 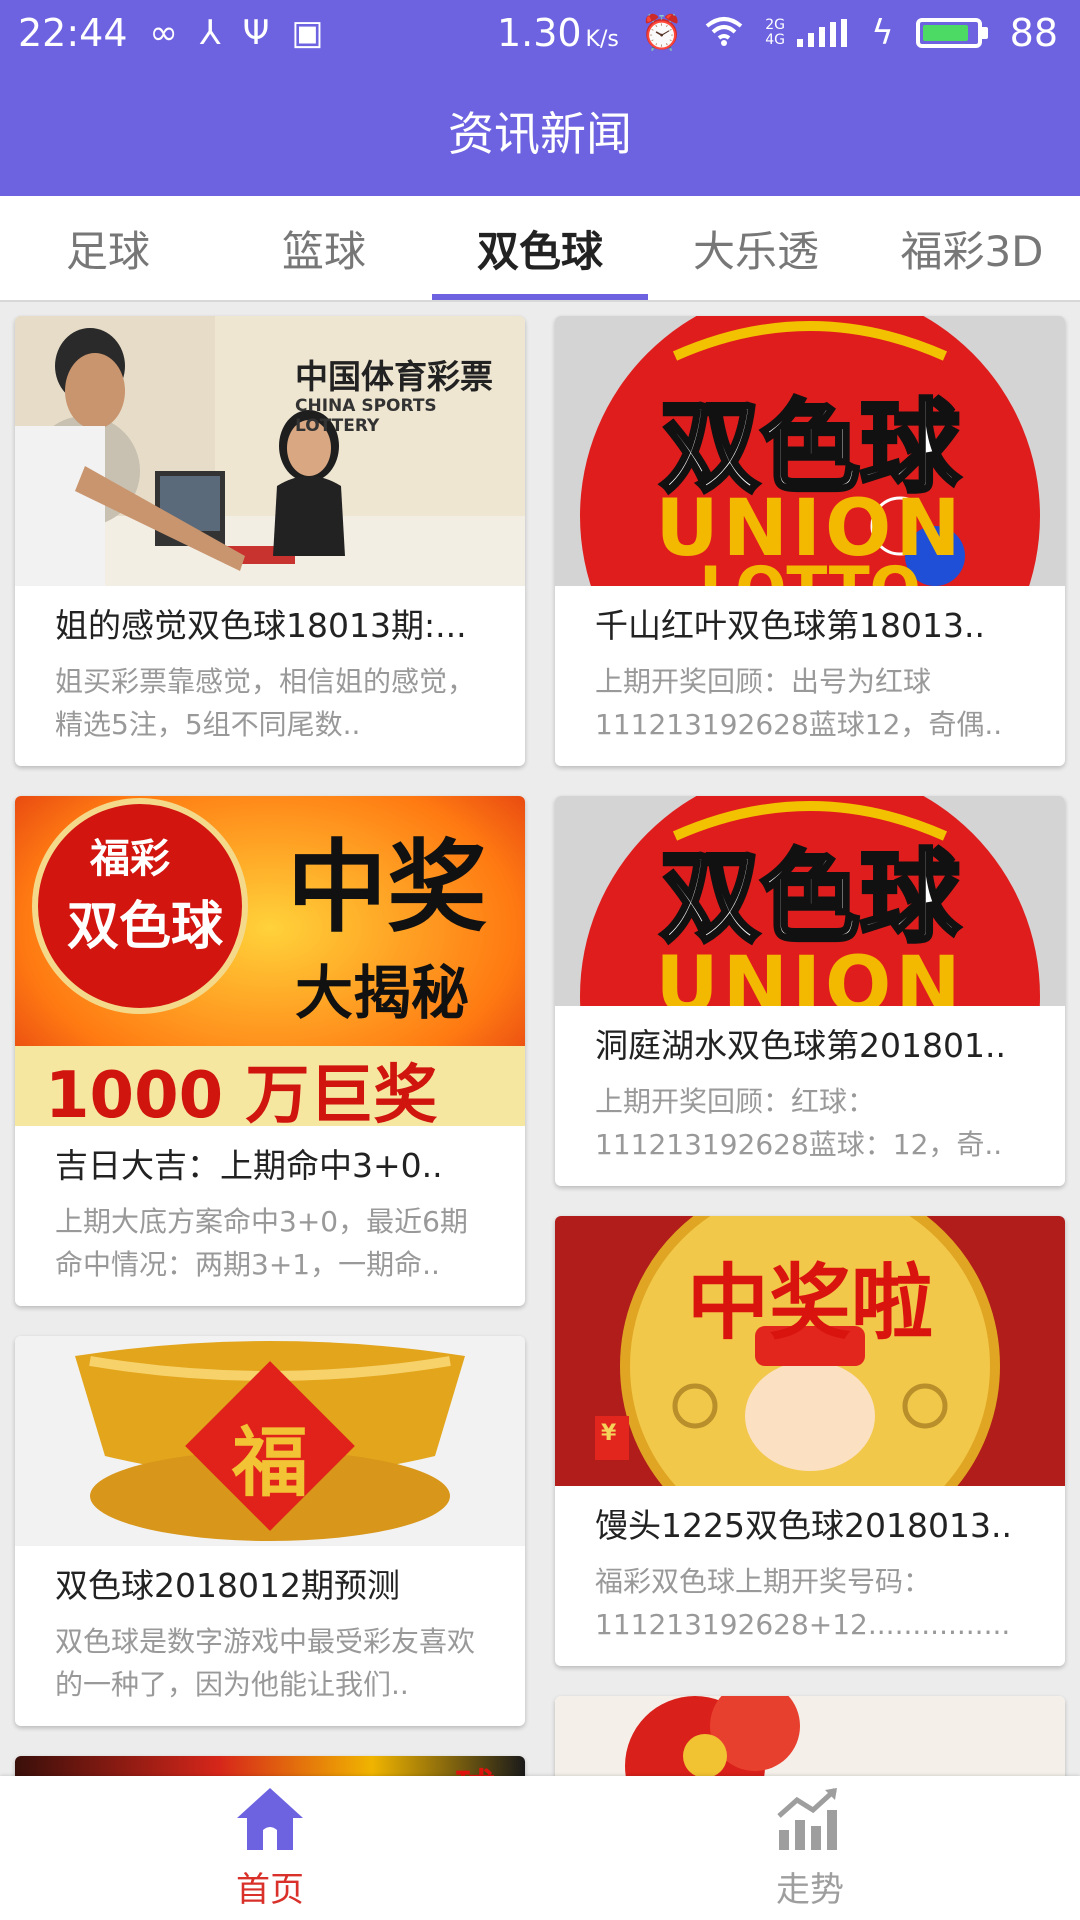 I want to click on image-caption: 球, so click(x=475, y=1766).